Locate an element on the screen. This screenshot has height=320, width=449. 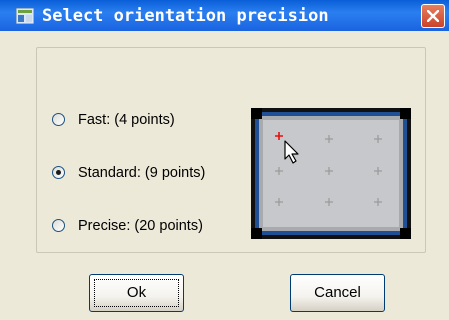
ok-button-label: Ok is located at coordinates (136, 292).